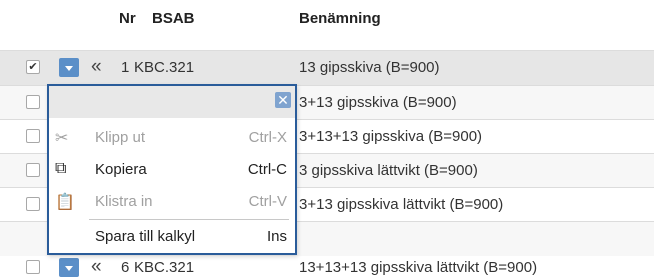 Image resolution: width=654 pixels, height=277 pixels. What do you see at coordinates (378, 102) in the screenshot?
I see `row-benamning: 3+13 gipsskiva (B=900)` at bounding box center [378, 102].